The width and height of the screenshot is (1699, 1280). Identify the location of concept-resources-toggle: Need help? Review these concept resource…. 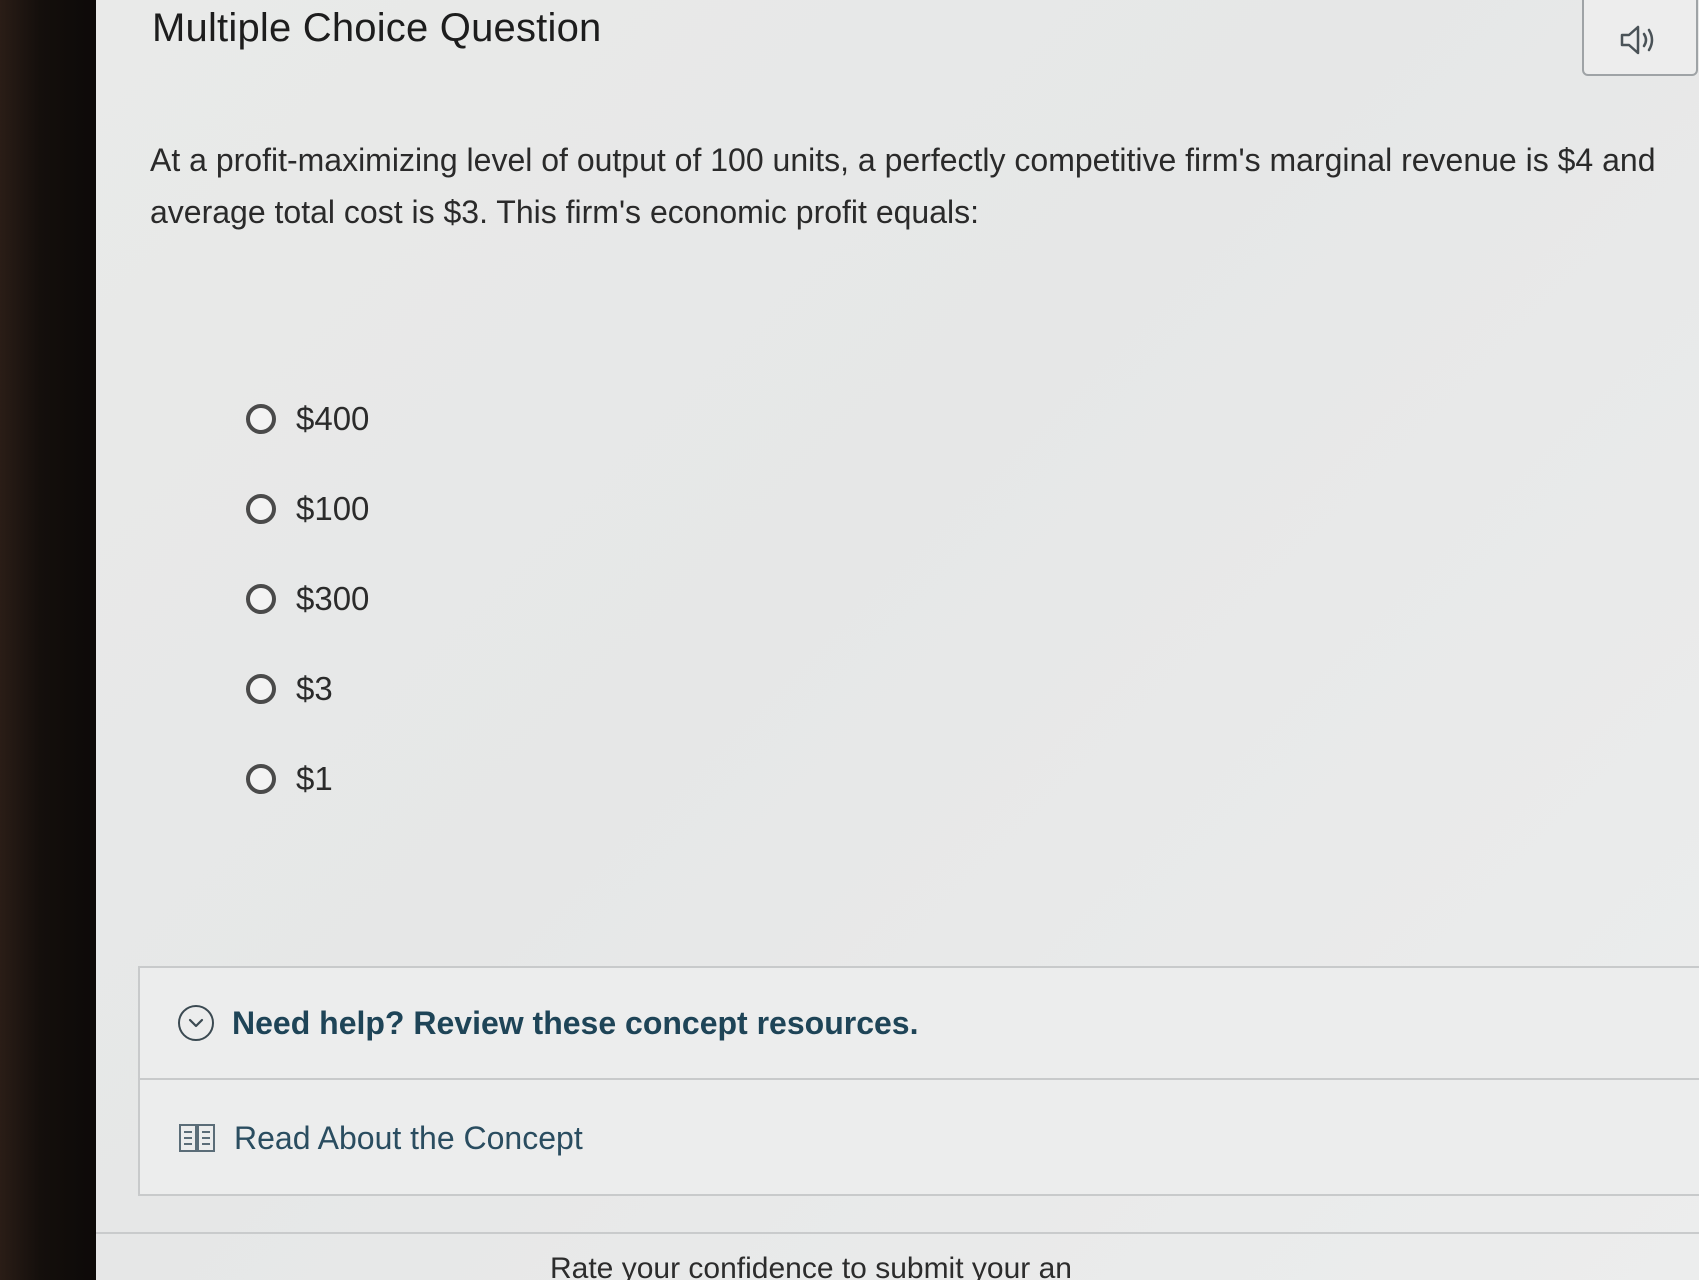
(919, 1024).